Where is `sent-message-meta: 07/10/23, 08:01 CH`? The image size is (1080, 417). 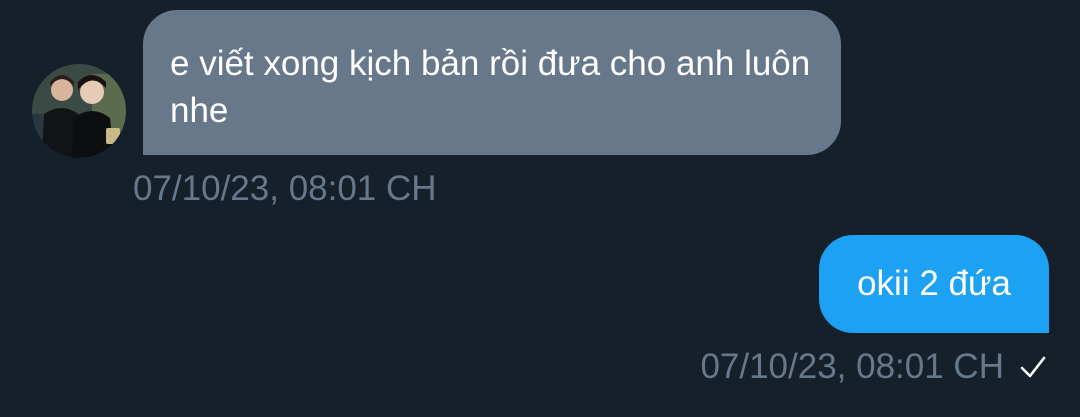 sent-message-meta: 07/10/23, 08:01 CH is located at coordinates (874, 367).